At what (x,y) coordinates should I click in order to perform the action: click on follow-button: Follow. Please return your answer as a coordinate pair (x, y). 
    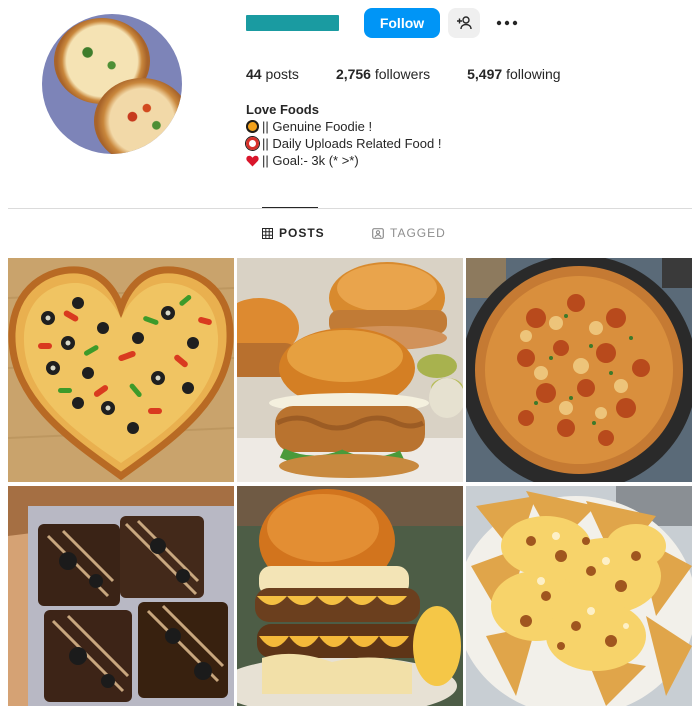
    Looking at the image, I should click on (402, 23).